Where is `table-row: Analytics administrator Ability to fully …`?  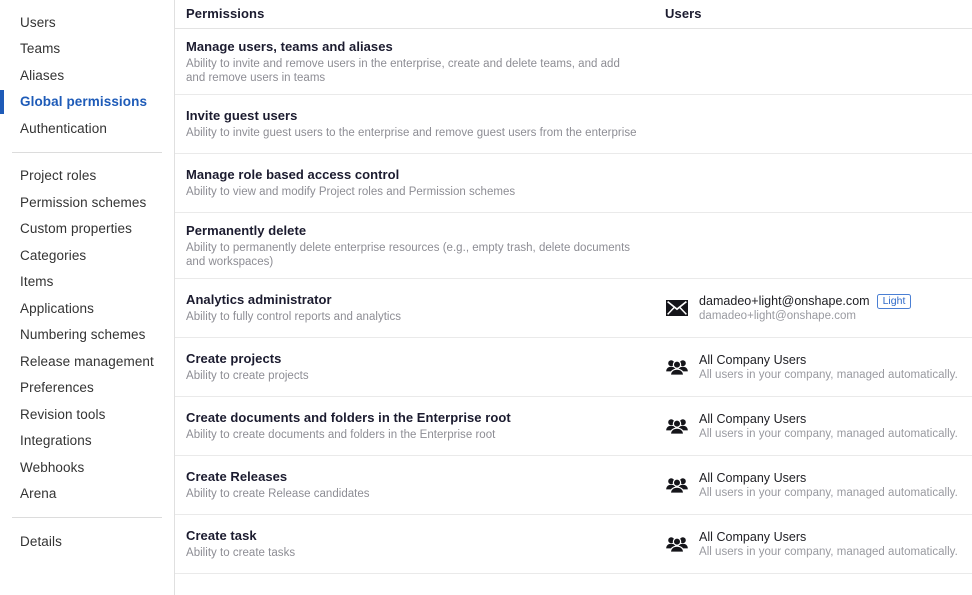
table-row: Analytics administrator Ability to fully … is located at coordinates (573, 308).